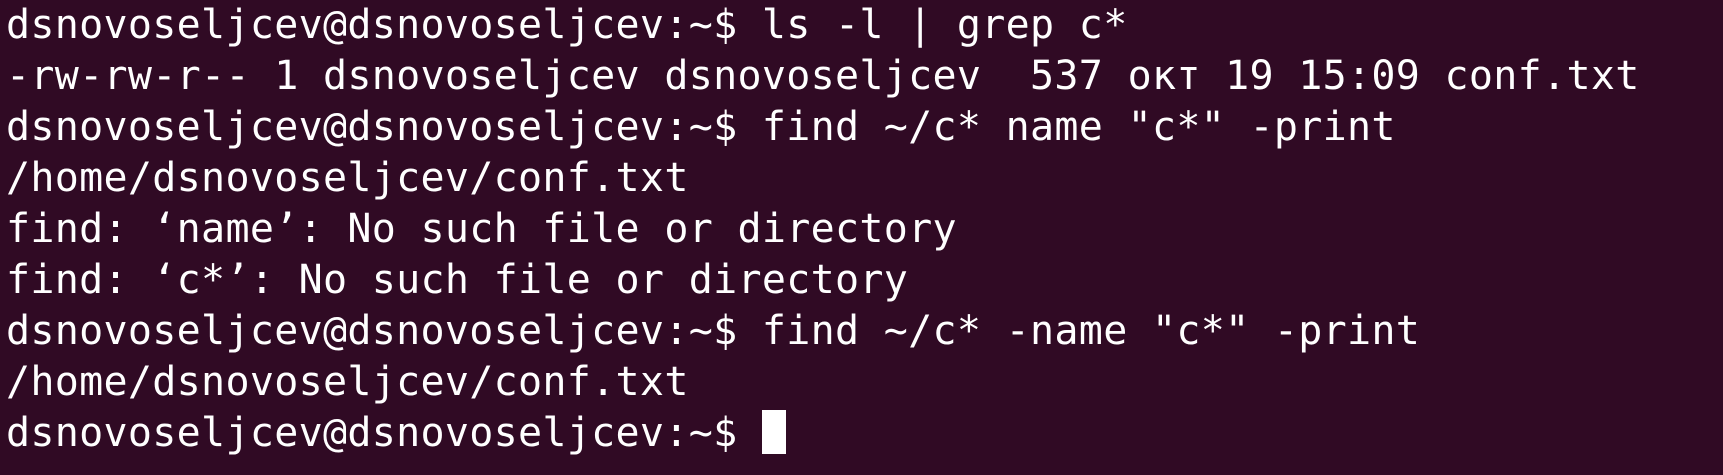 This screenshot has width=1723, height=475. I want to click on terminal-line-error: find: ‘c*’: No such file or directory, so click(457, 280).